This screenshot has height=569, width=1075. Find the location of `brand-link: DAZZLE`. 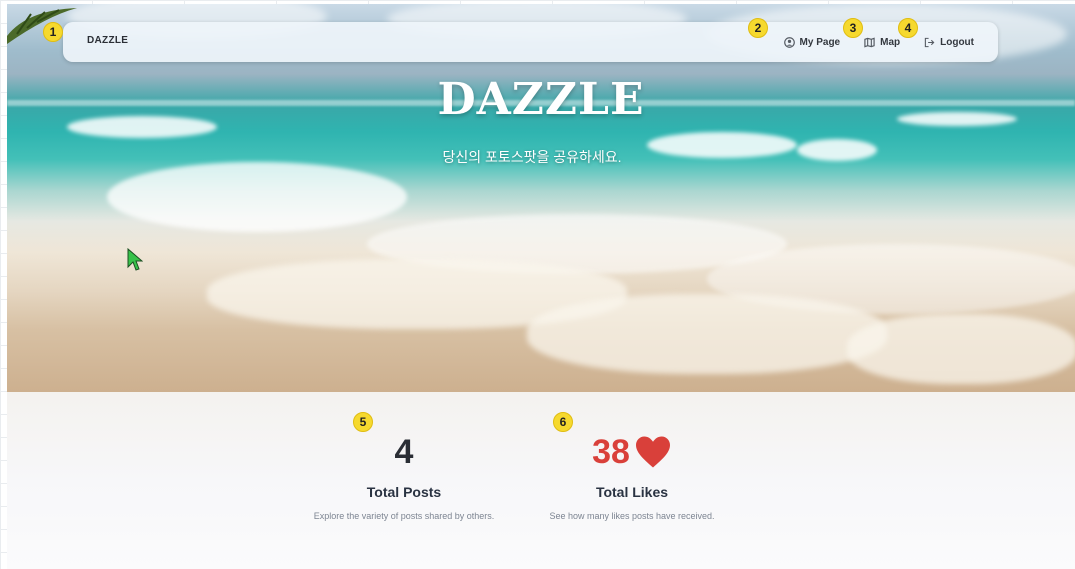

brand-link: DAZZLE is located at coordinates (107, 40).